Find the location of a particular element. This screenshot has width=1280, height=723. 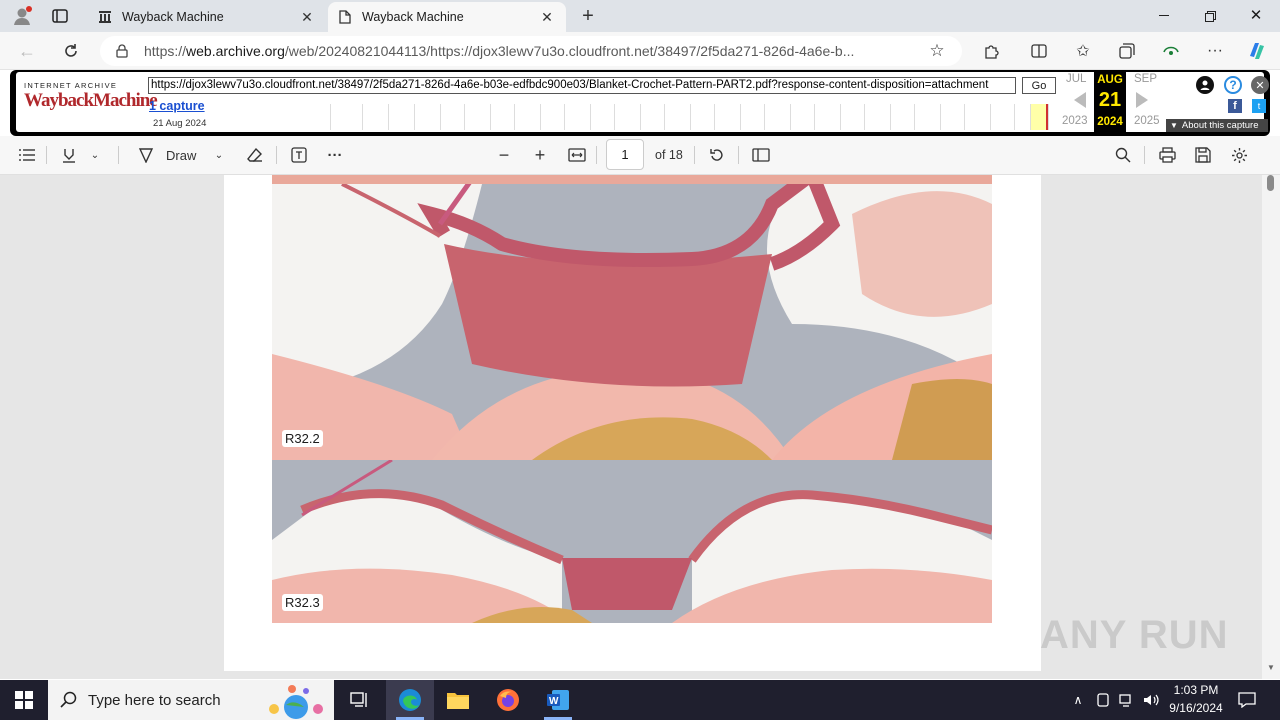

rotate-icon is located at coordinates (717, 155).